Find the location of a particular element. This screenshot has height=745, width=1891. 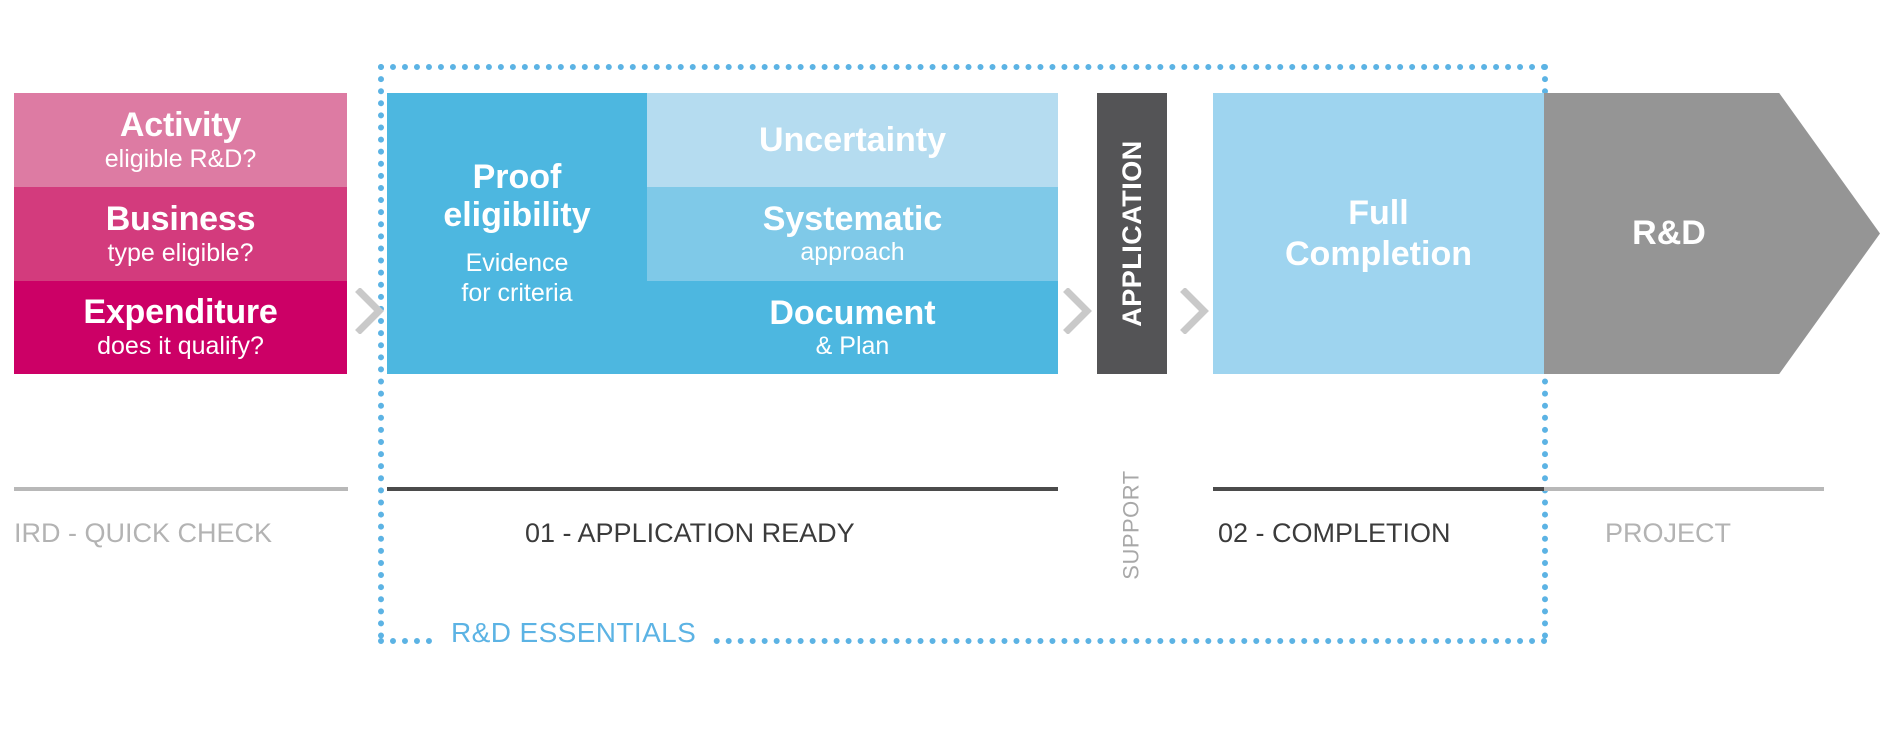

completion-title-line1: Full is located at coordinates (1378, 213).